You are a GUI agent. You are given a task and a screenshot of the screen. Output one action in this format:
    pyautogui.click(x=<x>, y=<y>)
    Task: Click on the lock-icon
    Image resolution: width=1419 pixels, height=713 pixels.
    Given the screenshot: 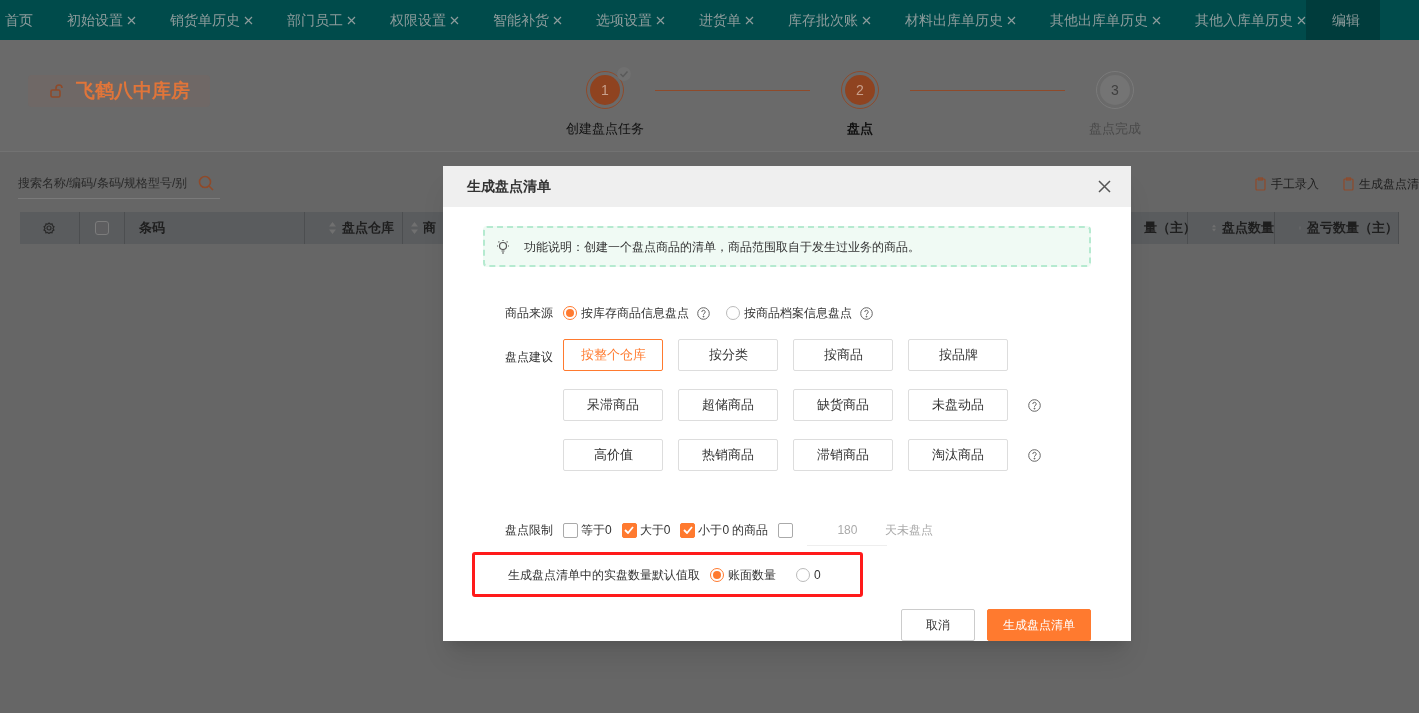 What is the action you would take?
    pyautogui.click(x=57, y=91)
    